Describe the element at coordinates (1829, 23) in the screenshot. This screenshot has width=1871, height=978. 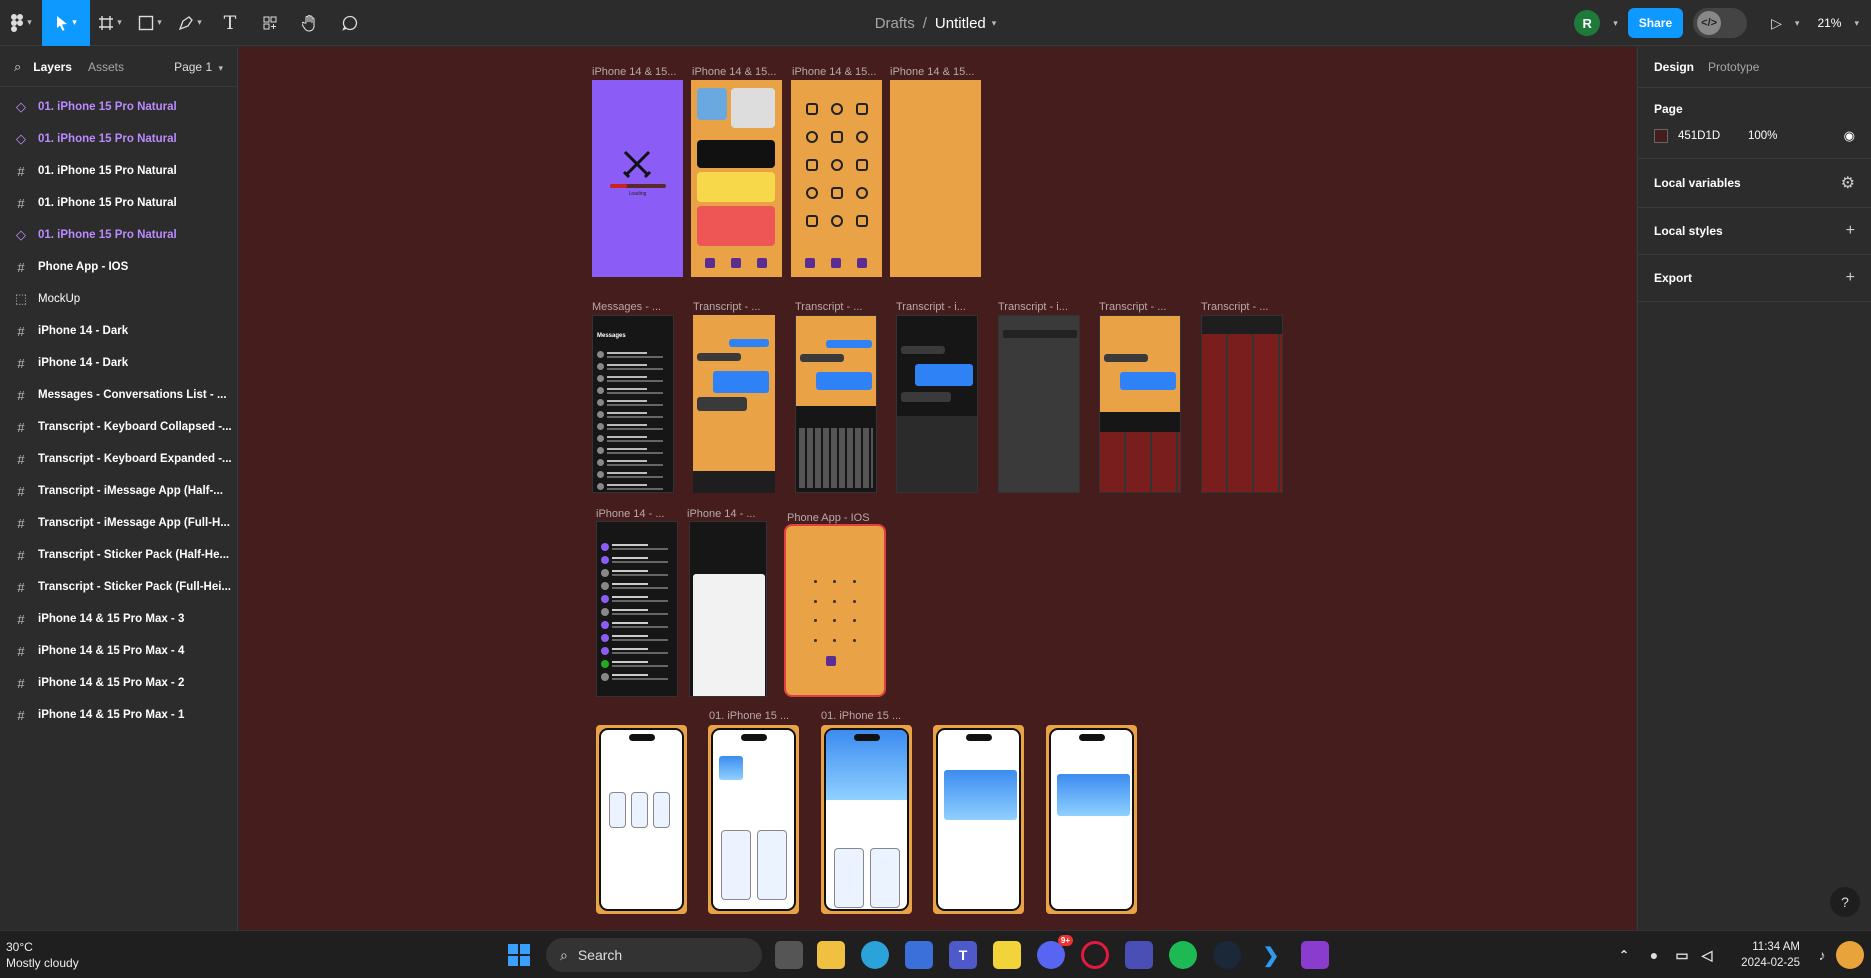
I see `zoom-level: 21%` at that location.